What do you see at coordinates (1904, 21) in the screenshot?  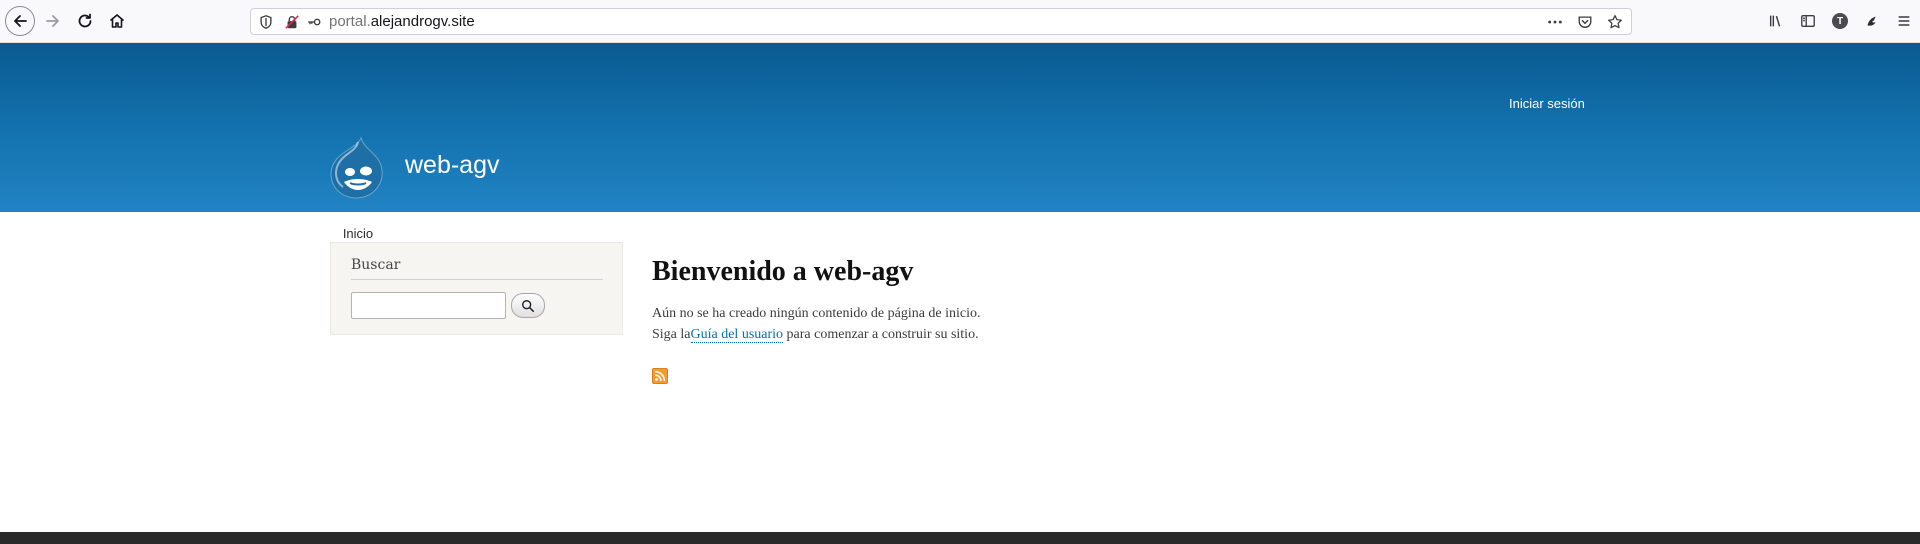 I see `menu-icon` at bounding box center [1904, 21].